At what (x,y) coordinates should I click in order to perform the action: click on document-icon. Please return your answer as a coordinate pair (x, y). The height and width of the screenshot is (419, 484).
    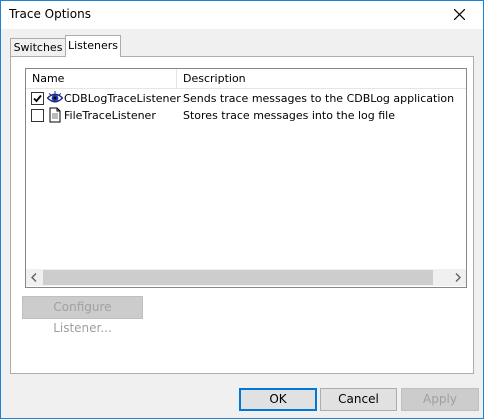
    Looking at the image, I should click on (55, 115).